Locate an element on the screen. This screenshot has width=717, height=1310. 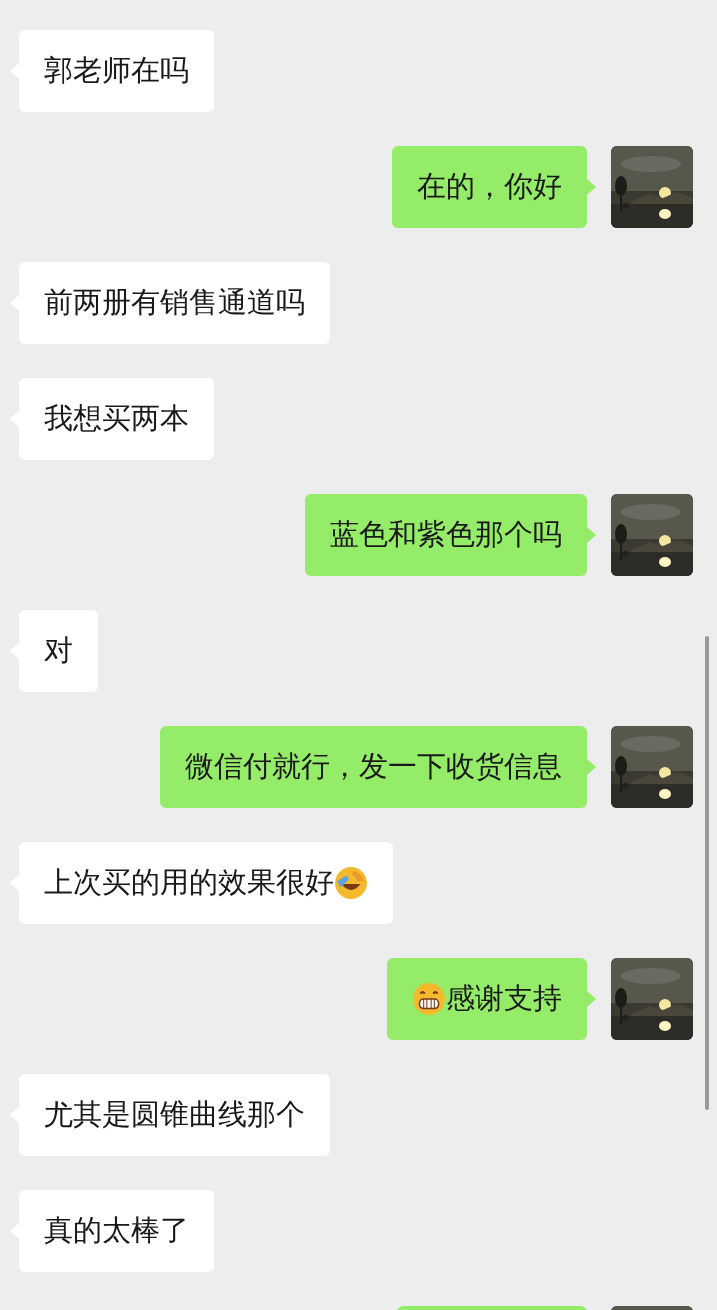
message-text: 蓝色和紫色那个吗 is located at coordinates (446, 534).